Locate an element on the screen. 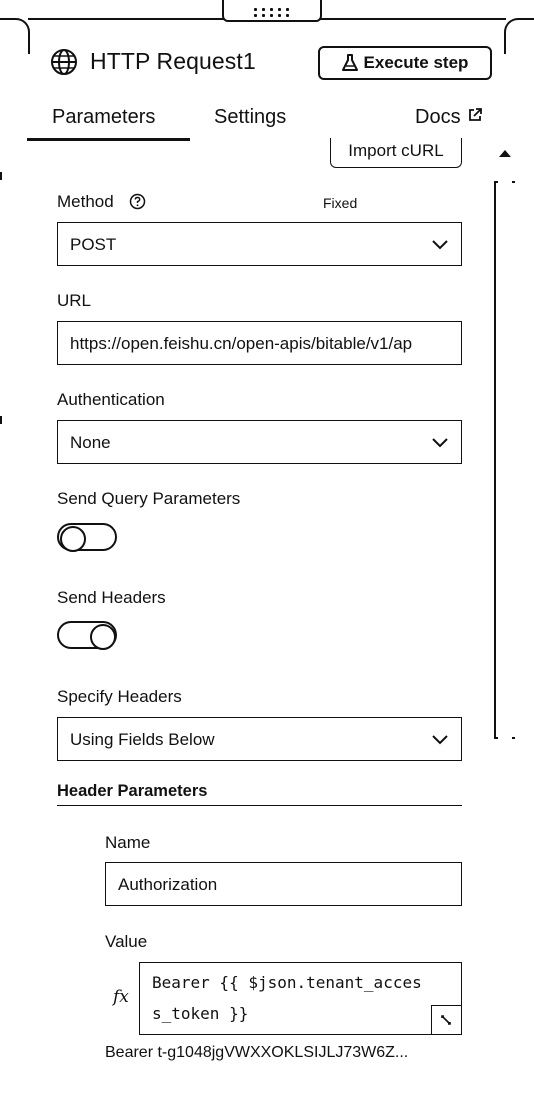 This screenshot has height=1108, width=534. header-parameters-divider is located at coordinates (259, 805).